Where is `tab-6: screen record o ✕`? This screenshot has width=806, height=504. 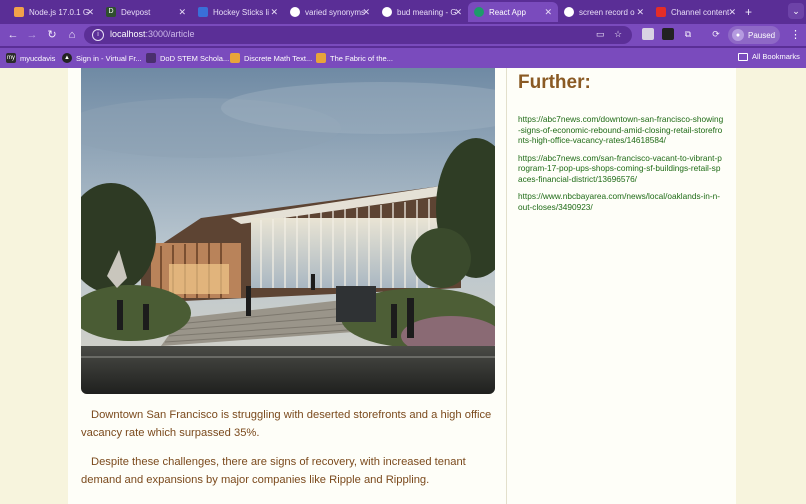 tab-6: screen record o ✕ is located at coordinates (604, 12).